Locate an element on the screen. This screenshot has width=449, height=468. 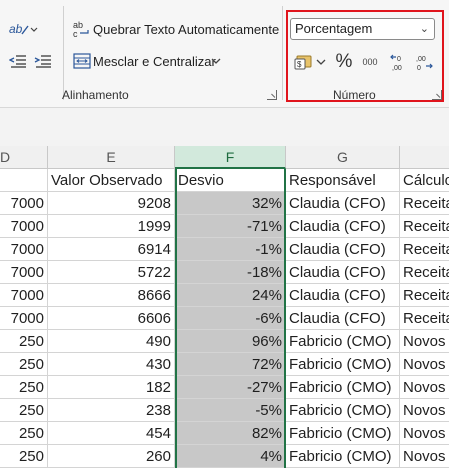
table-cell: -18% is located at coordinates (230, 272).